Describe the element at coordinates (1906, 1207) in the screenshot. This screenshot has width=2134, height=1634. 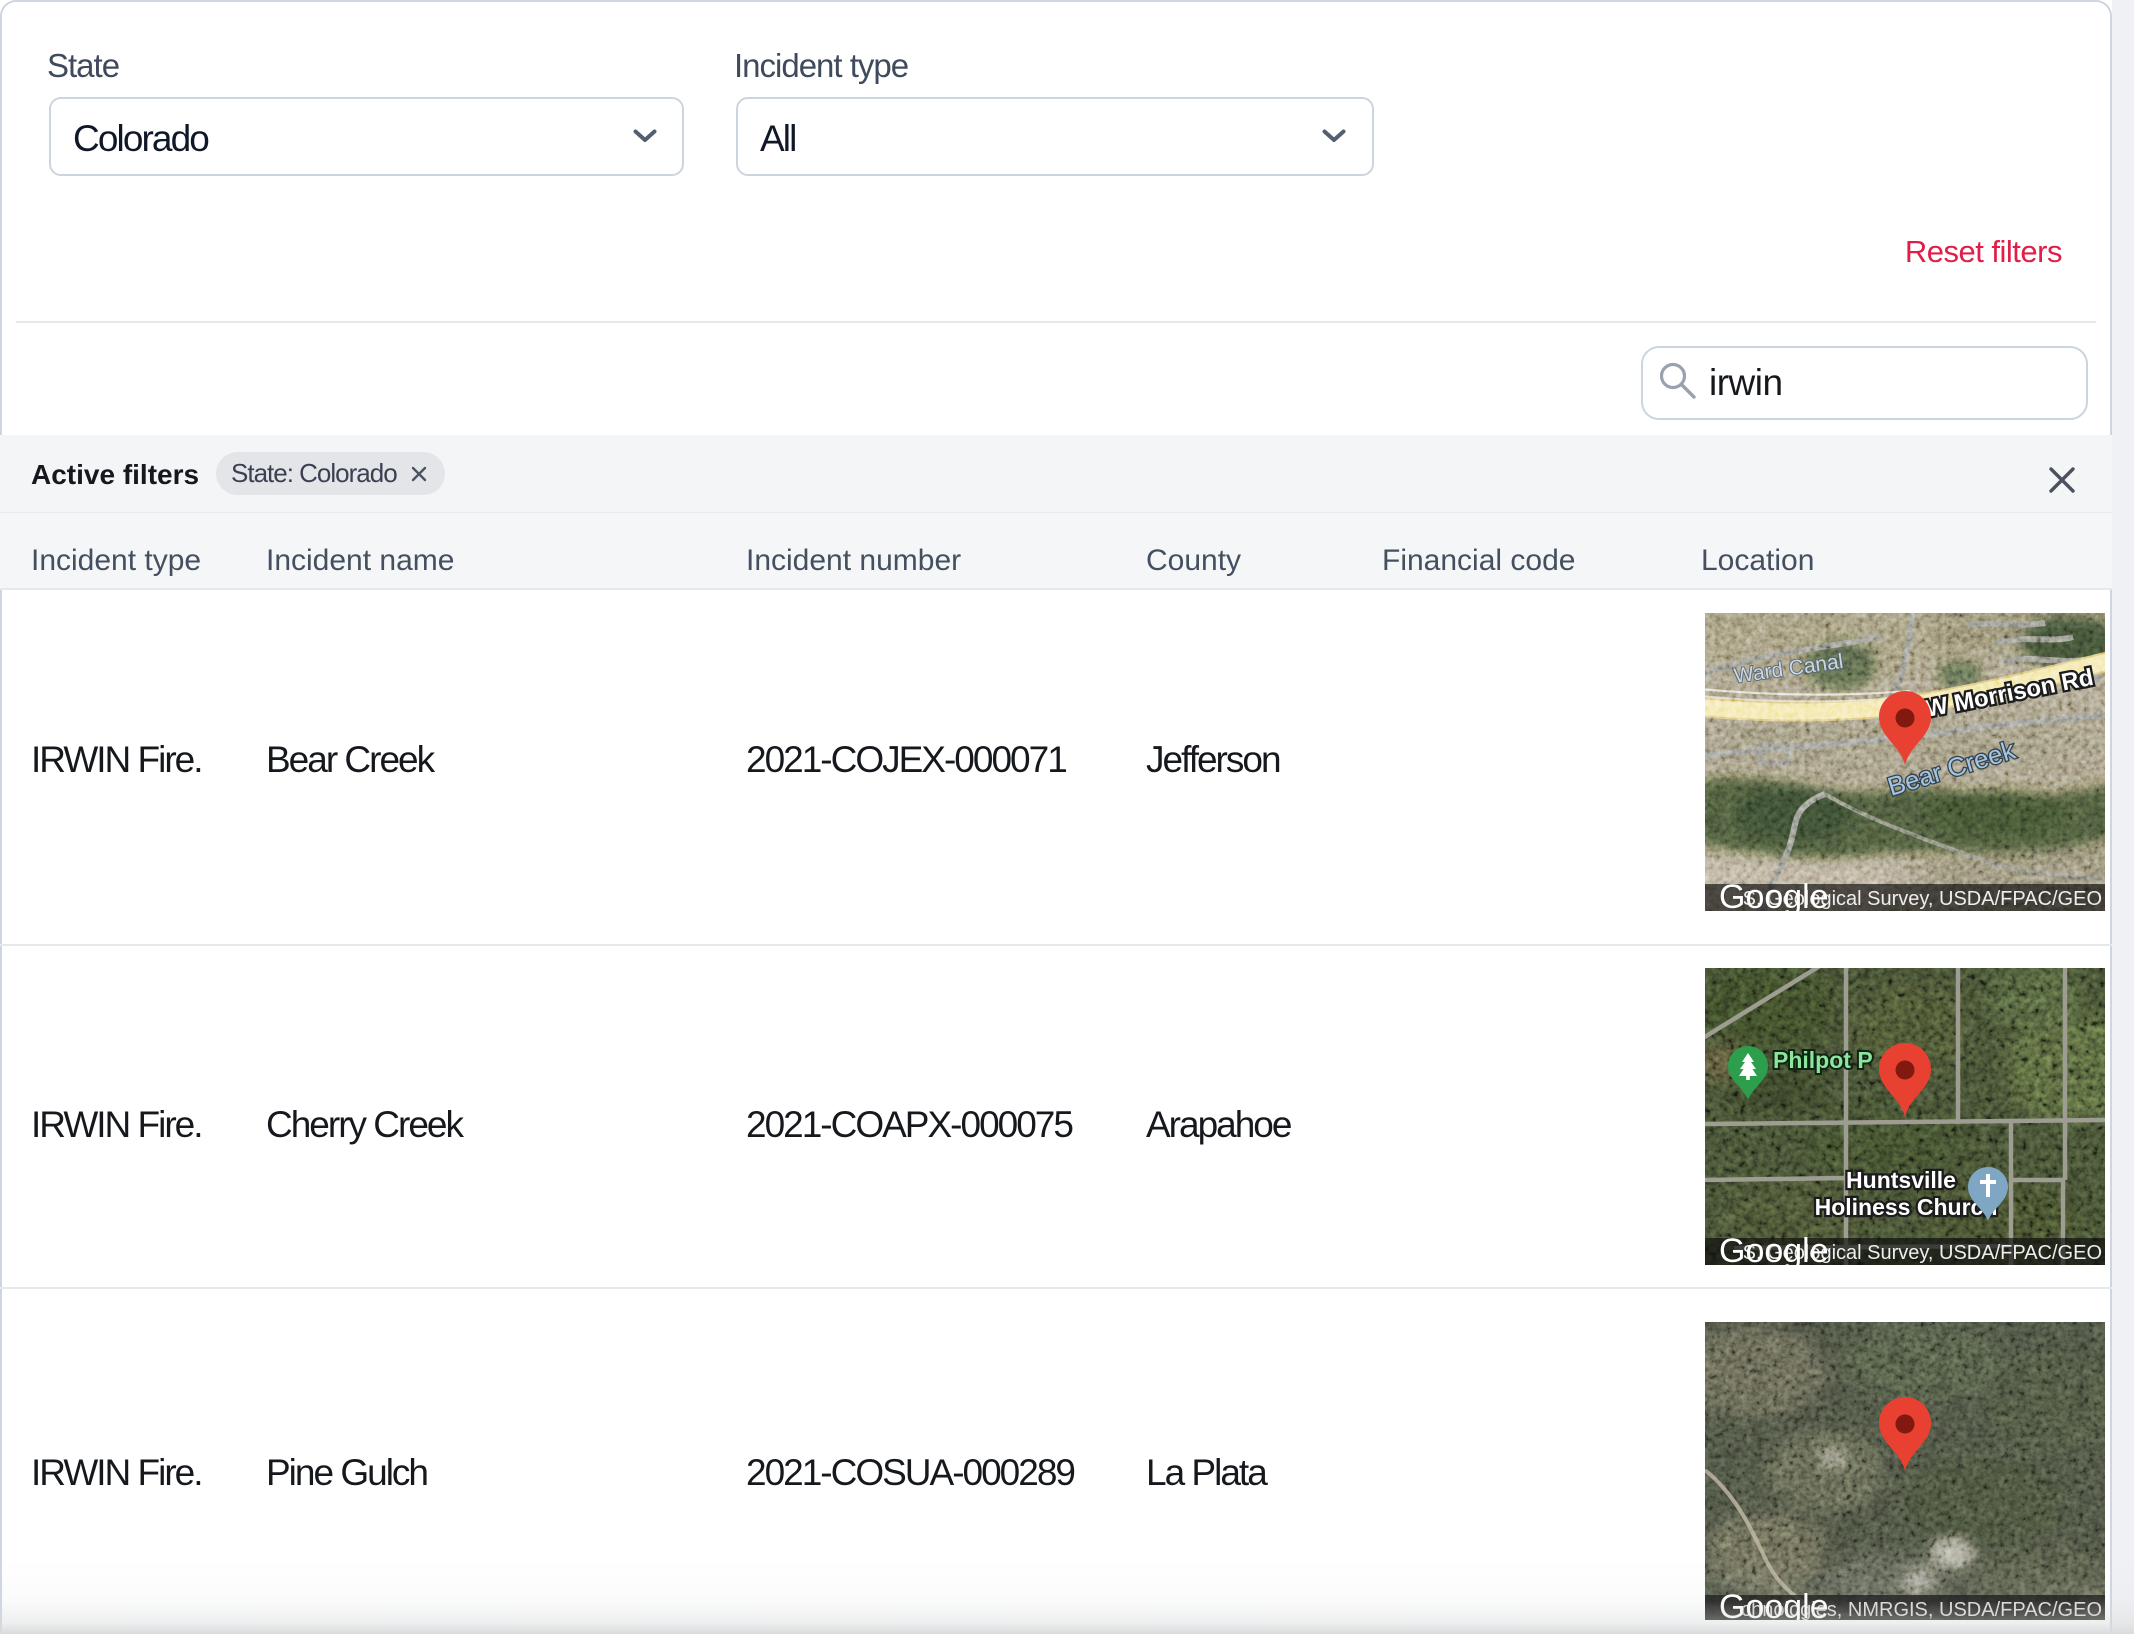
I see `svg-text: Holiness Church` at that location.